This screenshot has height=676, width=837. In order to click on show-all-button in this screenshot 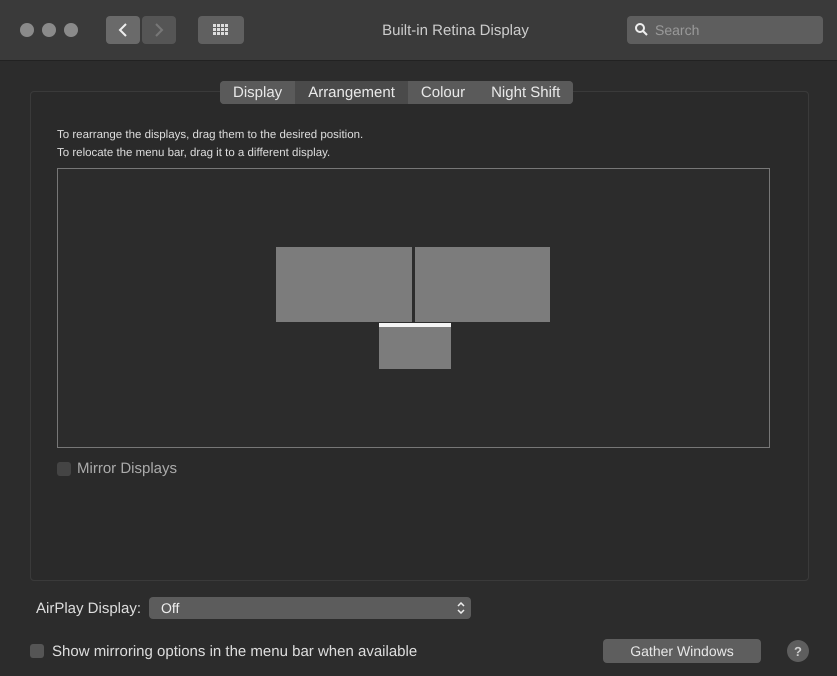, I will do `click(221, 30)`.